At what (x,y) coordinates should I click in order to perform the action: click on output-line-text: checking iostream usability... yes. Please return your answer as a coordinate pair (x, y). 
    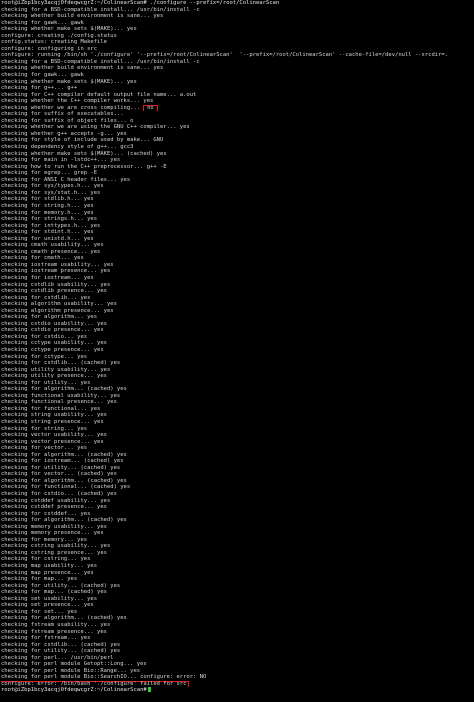
    Looking at the image, I should click on (57, 264).